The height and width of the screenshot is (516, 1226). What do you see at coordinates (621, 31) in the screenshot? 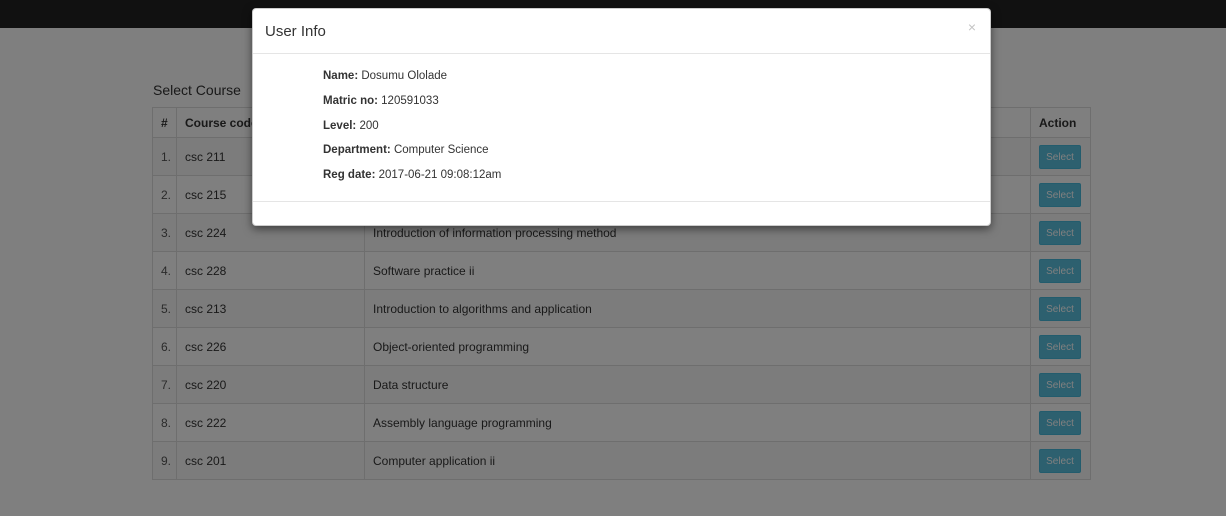
I see `modal-header: User Info ×` at bounding box center [621, 31].